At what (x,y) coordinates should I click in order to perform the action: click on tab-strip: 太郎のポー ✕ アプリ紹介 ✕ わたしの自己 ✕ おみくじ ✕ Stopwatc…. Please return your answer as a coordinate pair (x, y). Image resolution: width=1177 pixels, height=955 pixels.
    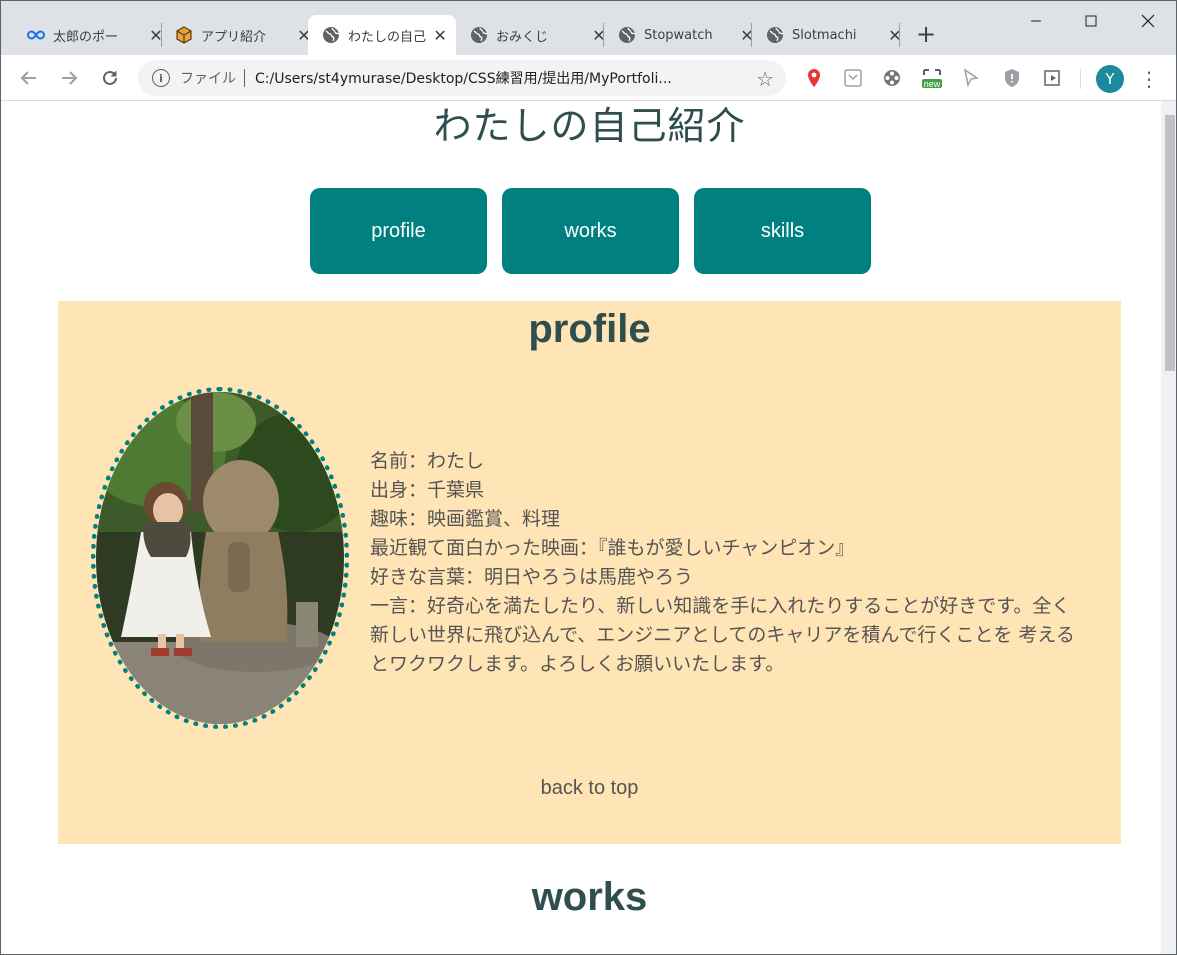
    Looking at the image, I should click on (588, 28).